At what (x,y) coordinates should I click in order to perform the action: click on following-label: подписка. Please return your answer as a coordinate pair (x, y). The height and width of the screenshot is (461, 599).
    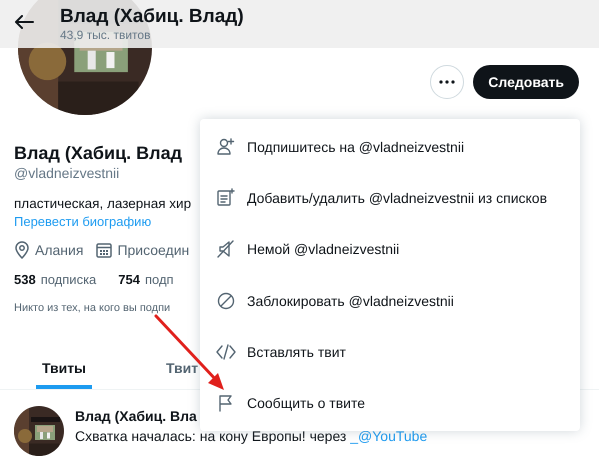
    Looking at the image, I should click on (68, 280).